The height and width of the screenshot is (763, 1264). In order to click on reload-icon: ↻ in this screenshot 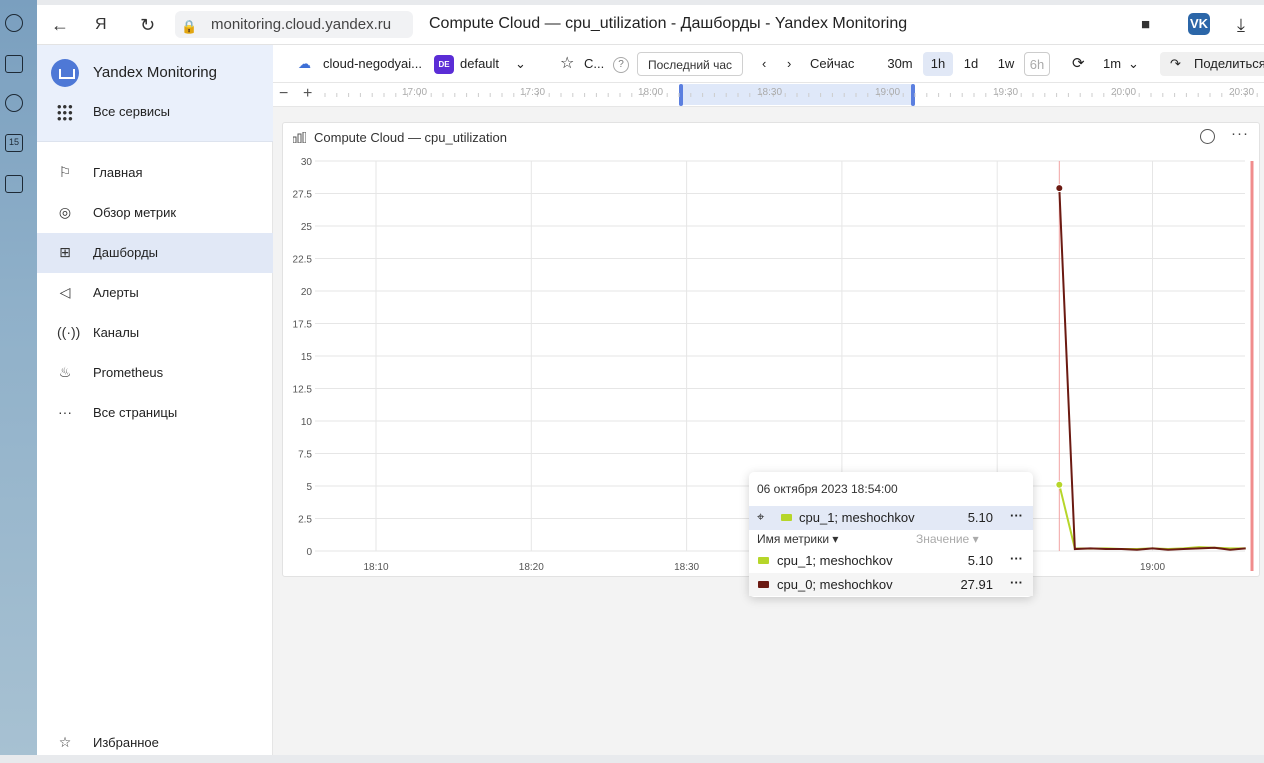, I will do `click(147, 25)`.